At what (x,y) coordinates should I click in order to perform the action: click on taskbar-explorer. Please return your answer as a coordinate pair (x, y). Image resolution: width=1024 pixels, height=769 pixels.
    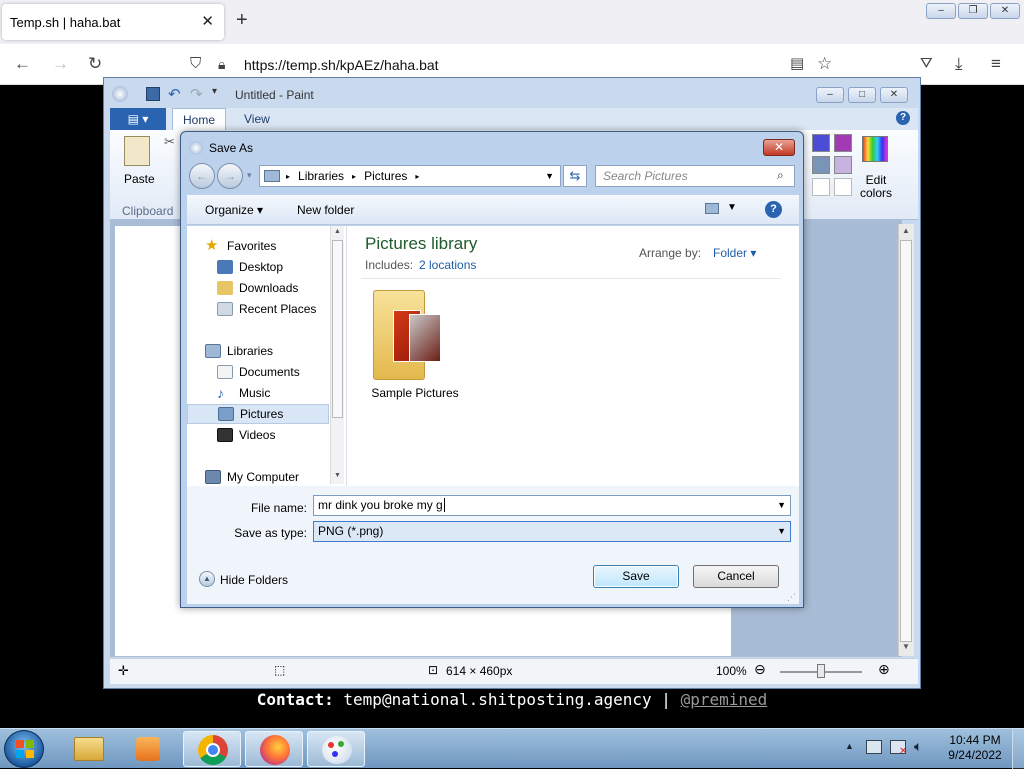
    Looking at the image, I should click on (89, 749).